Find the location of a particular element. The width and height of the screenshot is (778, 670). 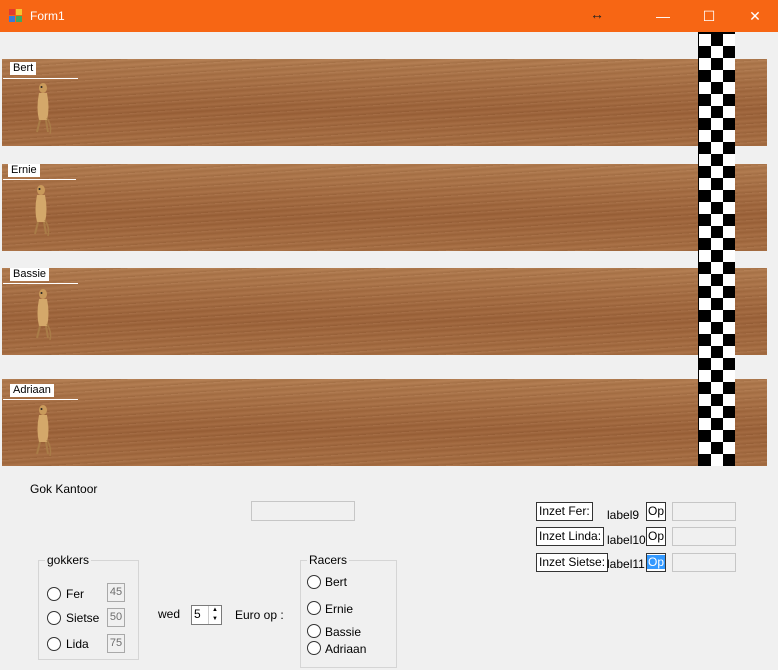

radio-gambler-lida is located at coordinates (54, 644).